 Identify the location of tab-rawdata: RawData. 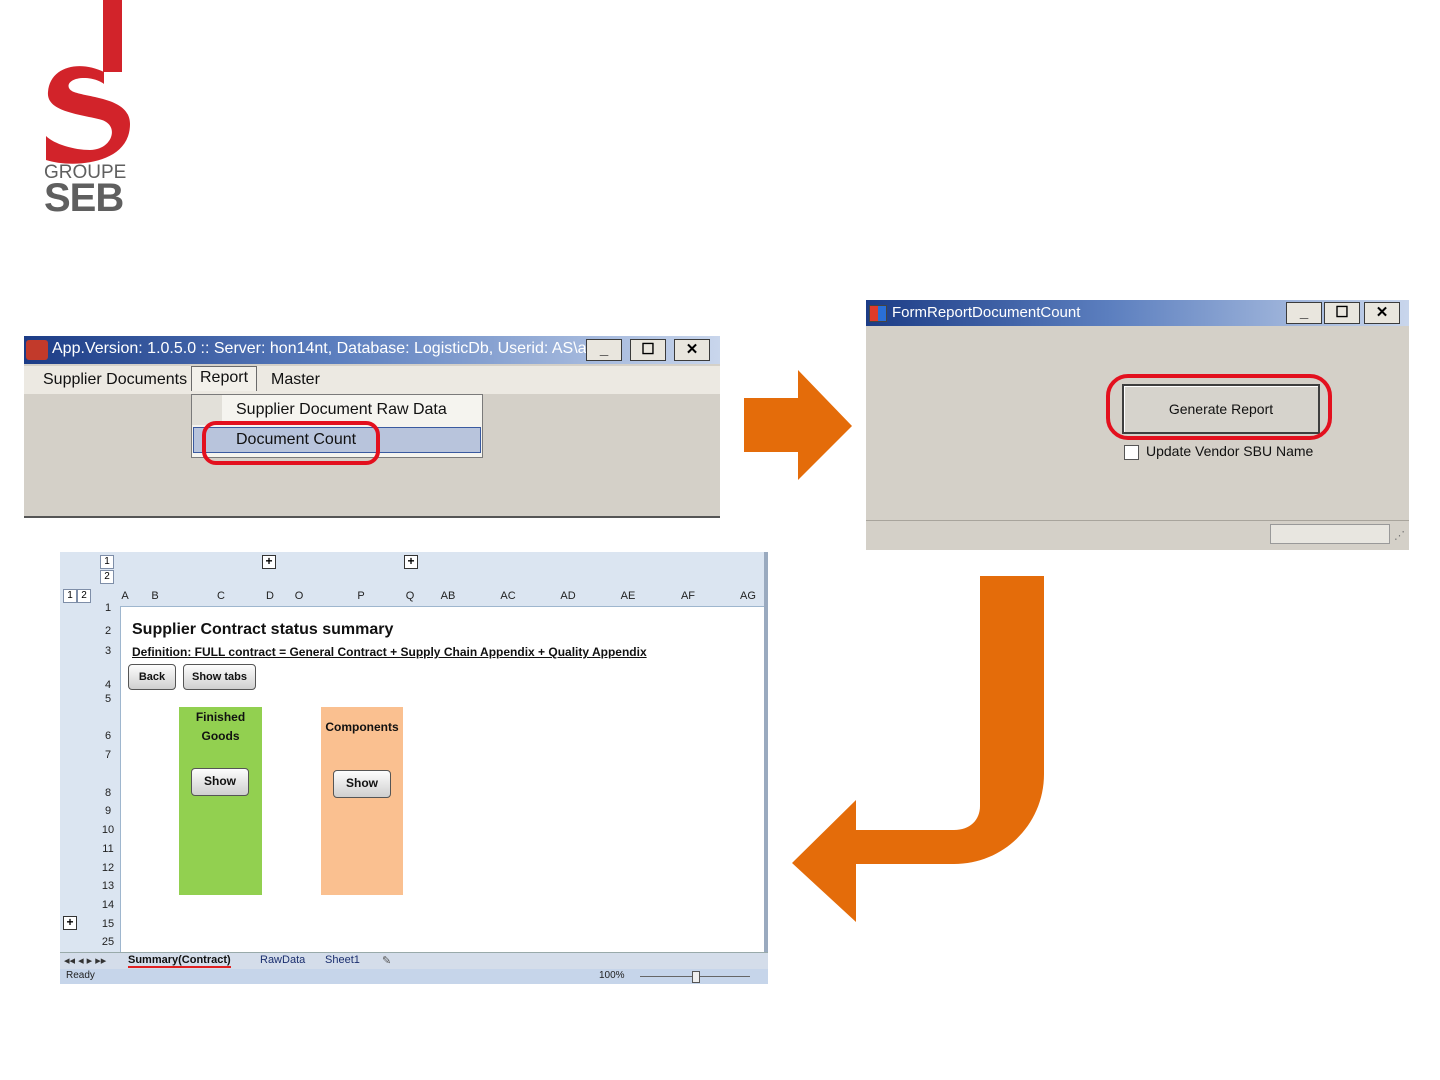
(282, 960).